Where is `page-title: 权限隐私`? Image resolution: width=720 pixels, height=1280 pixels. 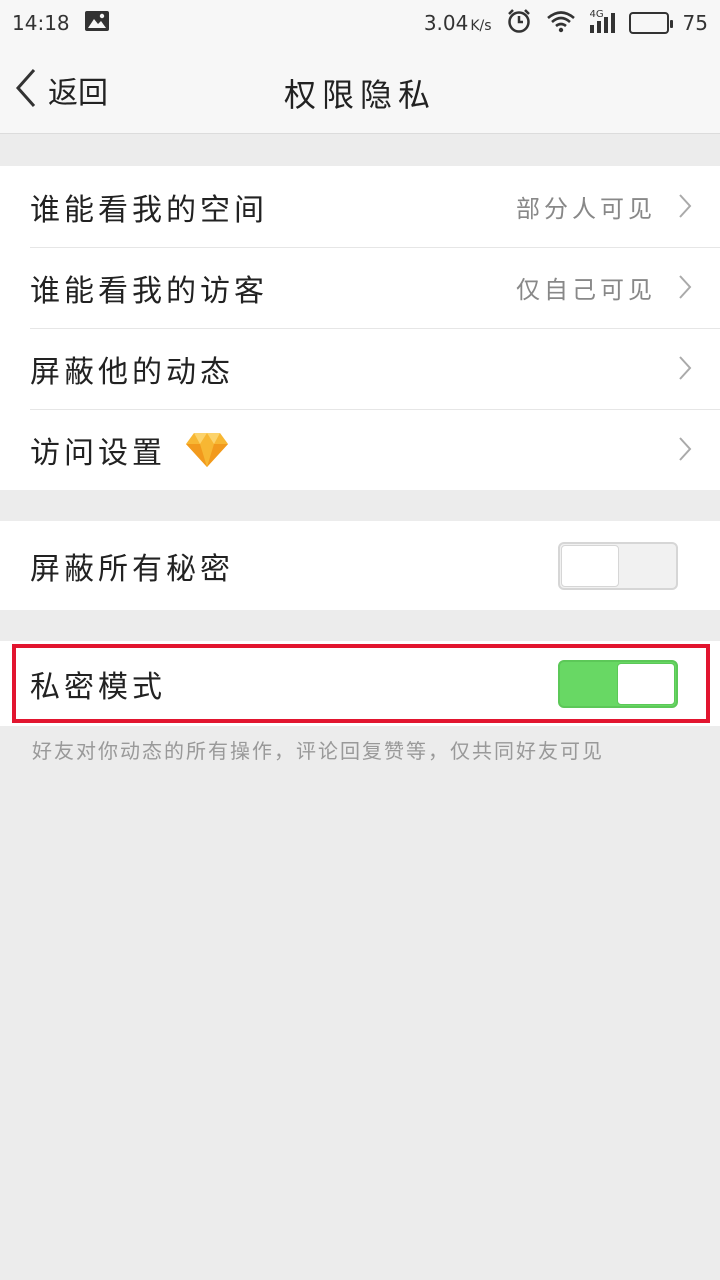 page-title: 权限隐私 is located at coordinates (359, 95).